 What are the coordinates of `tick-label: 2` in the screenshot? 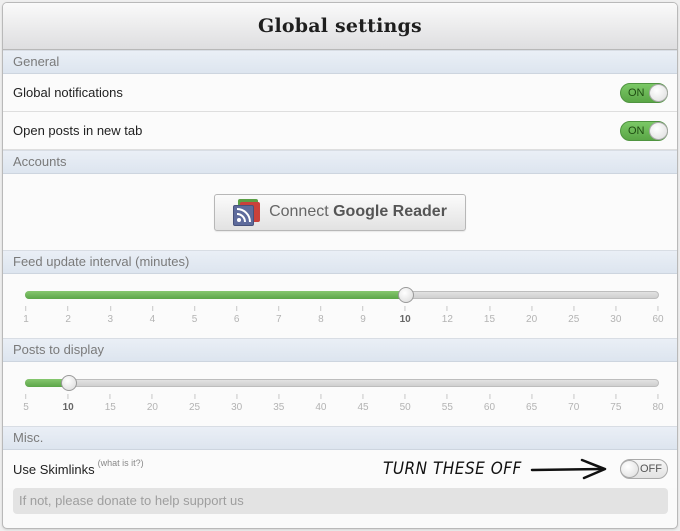 It's located at (68, 315).